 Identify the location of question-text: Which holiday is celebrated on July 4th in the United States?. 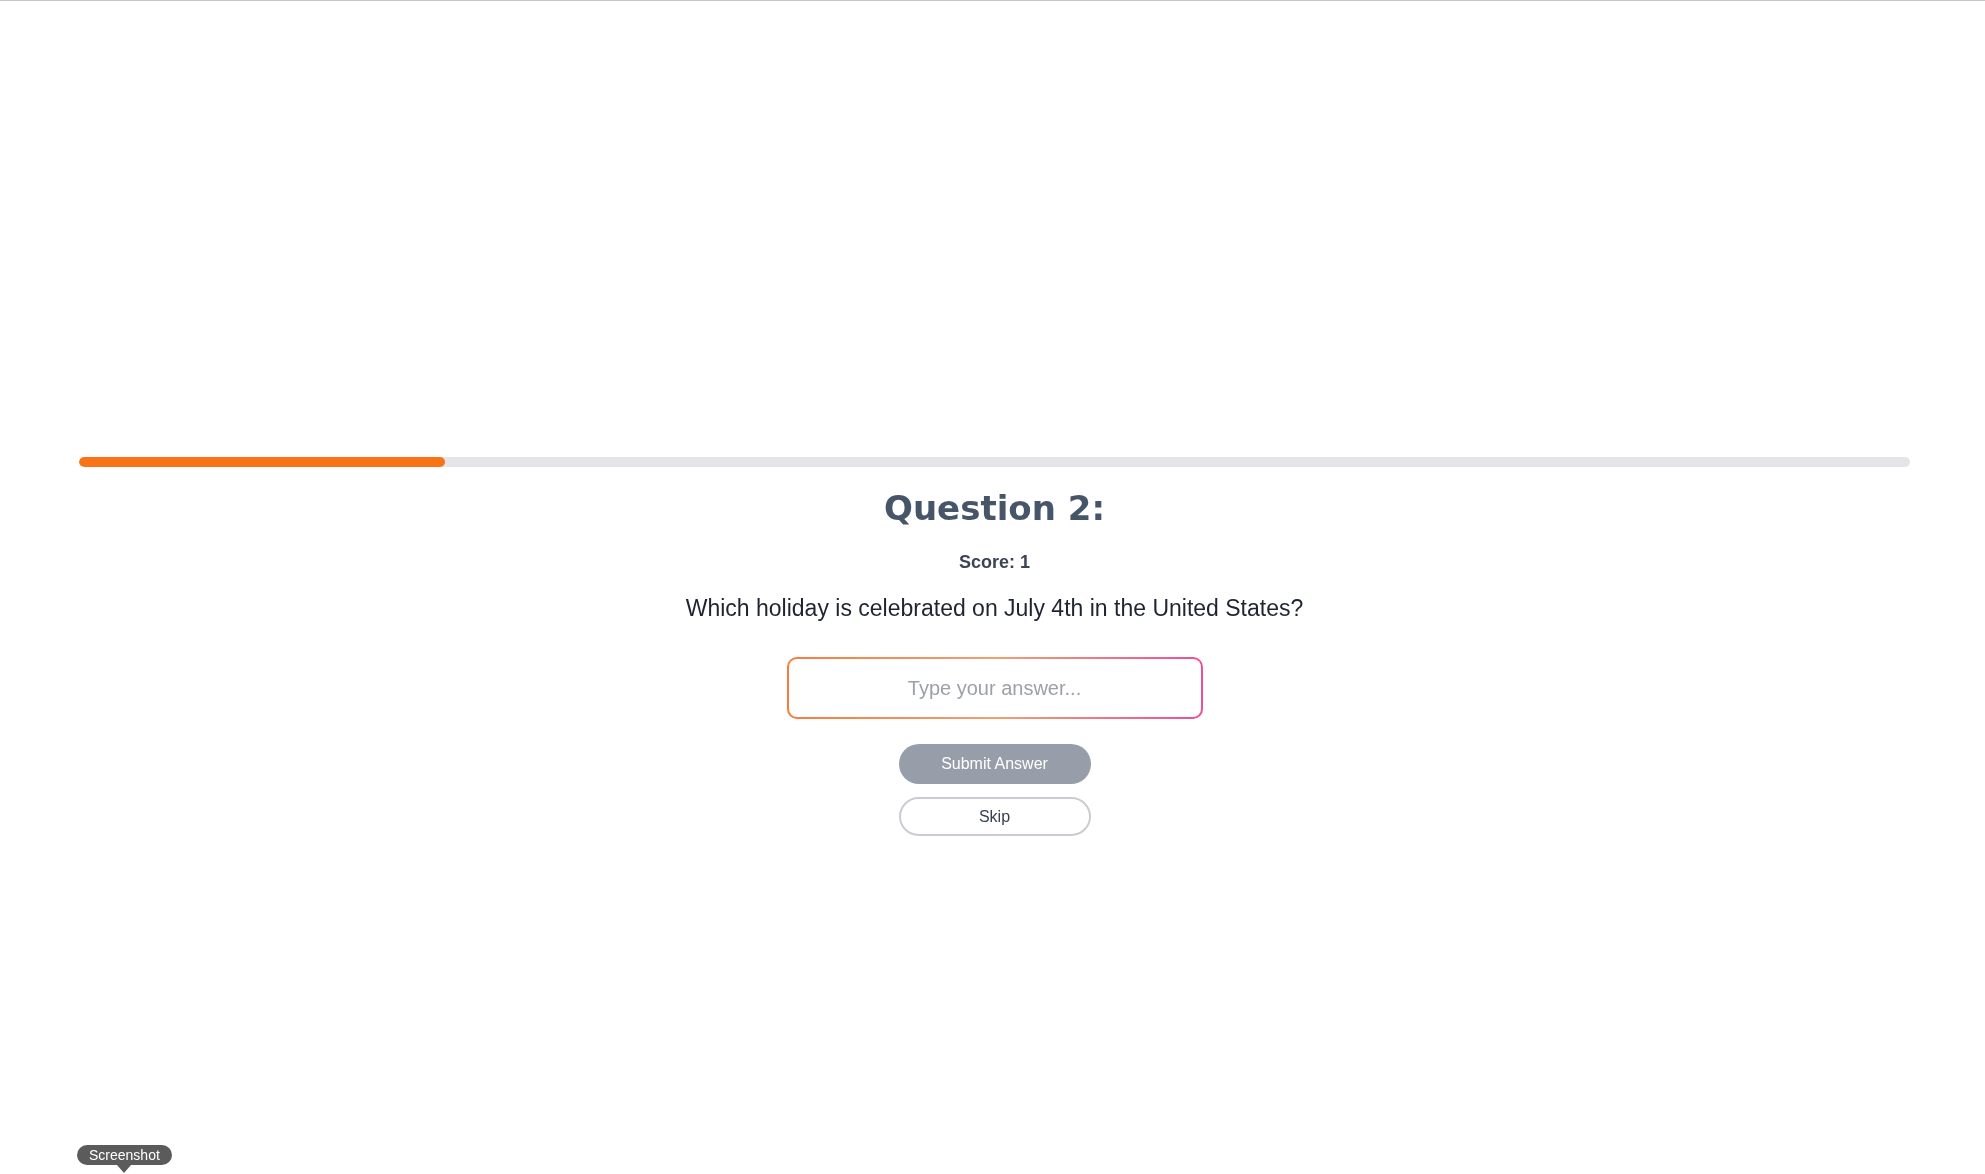
(994, 608).